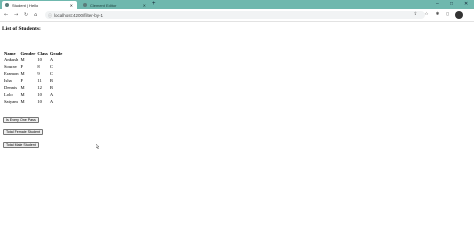 The image size is (474, 251). Describe the element at coordinates (35, 15) in the screenshot. I see `home-icon: ⌂` at that location.